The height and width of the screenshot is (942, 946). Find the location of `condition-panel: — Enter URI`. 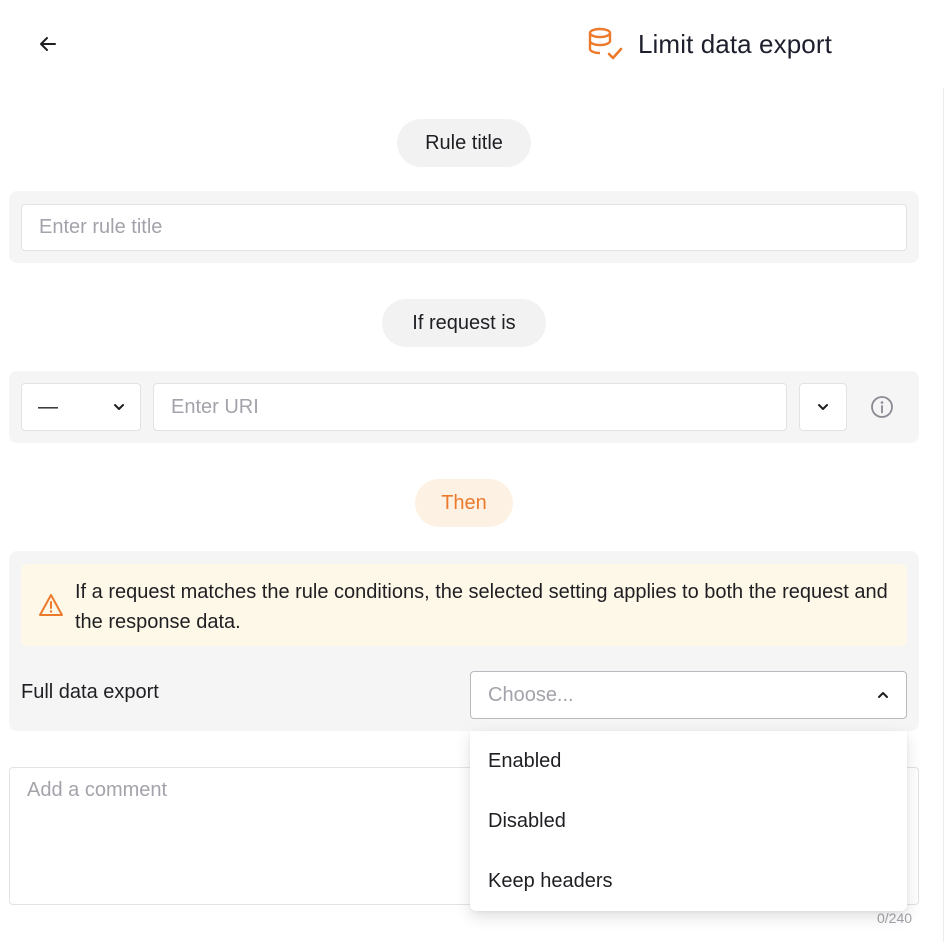

condition-panel: — Enter URI is located at coordinates (464, 407).